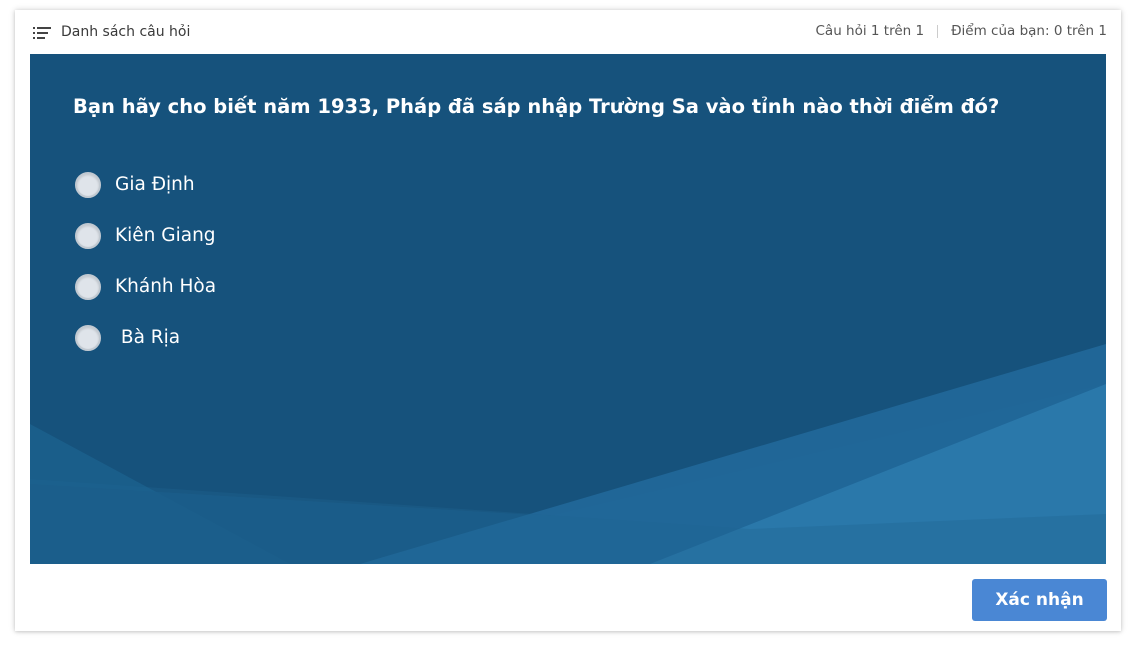 The height and width of the screenshot is (652, 1136). I want to click on answer-option: Khánh Hòa, so click(145, 286).